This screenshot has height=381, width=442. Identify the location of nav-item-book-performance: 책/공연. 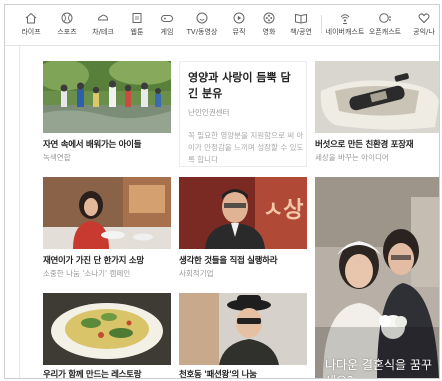
(301, 23).